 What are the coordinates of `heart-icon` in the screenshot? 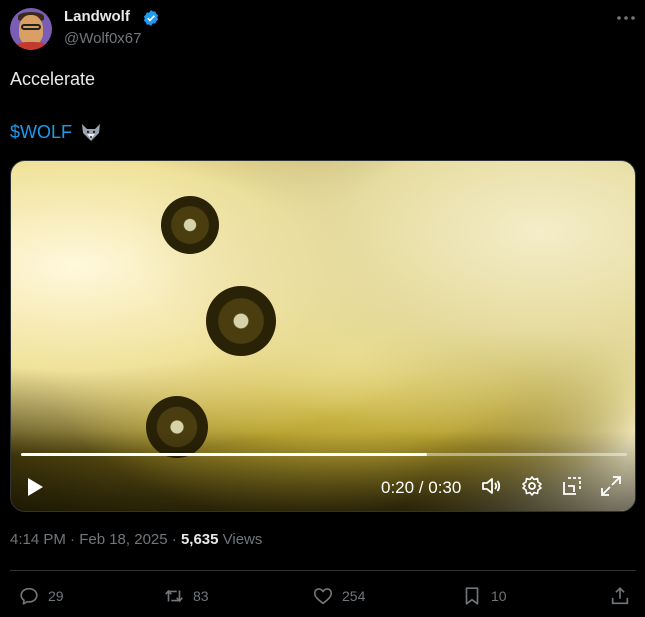 It's located at (323, 596).